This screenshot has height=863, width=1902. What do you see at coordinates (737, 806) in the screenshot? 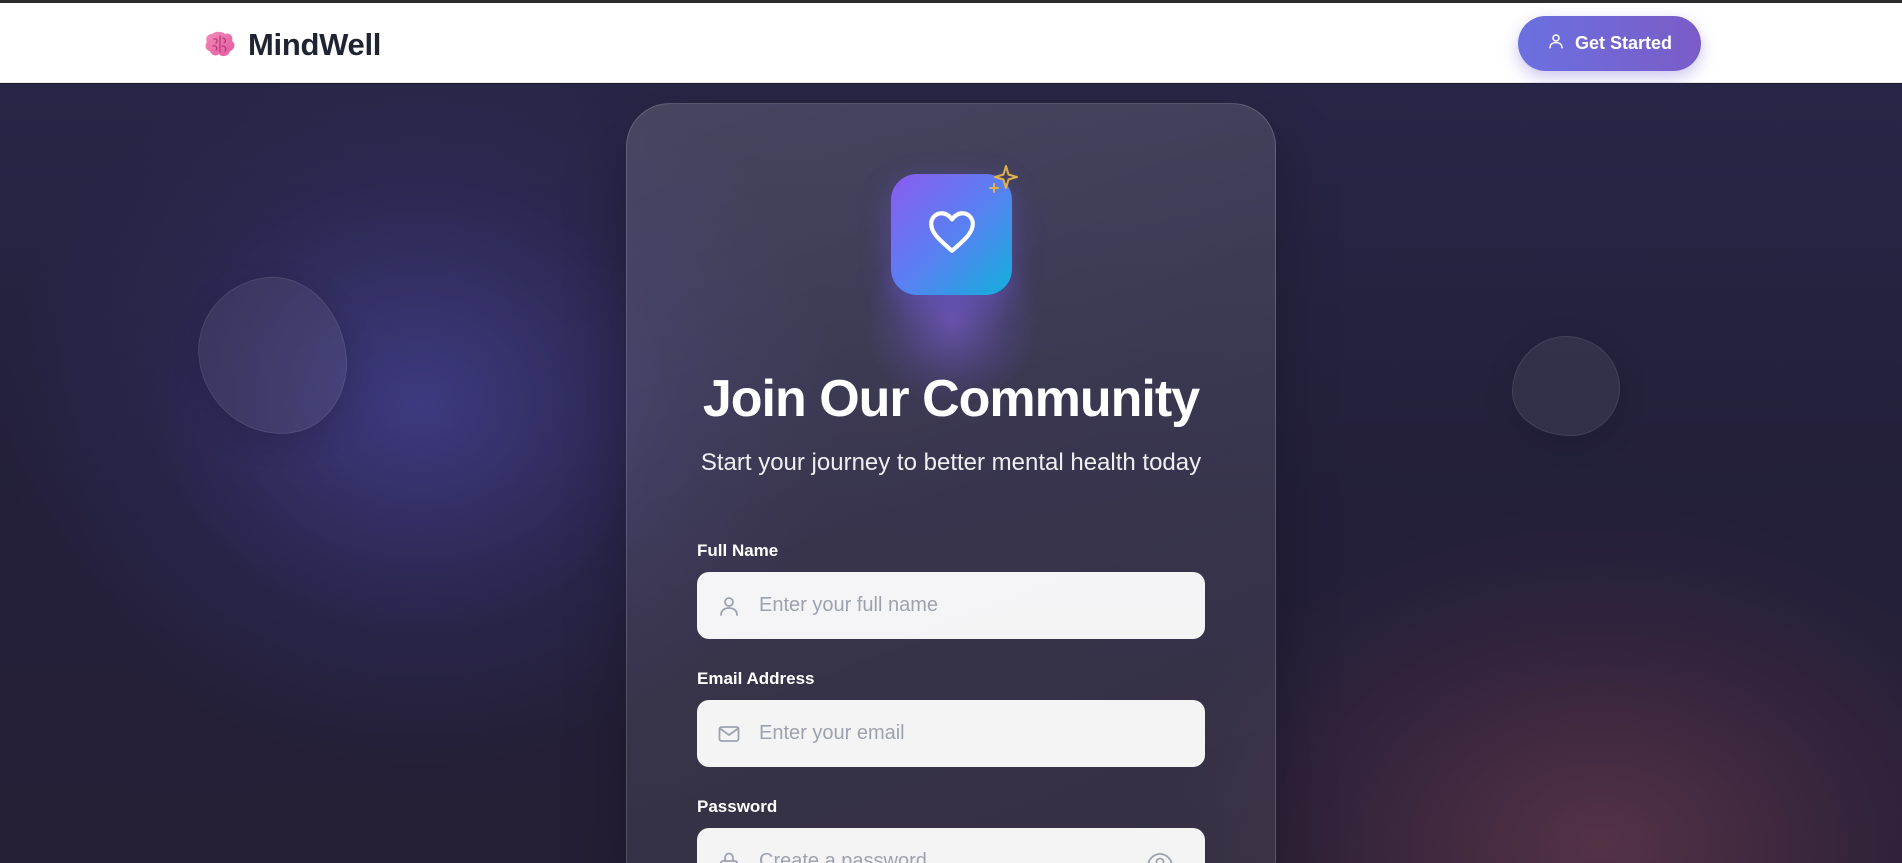
I see `password-label: Password` at bounding box center [737, 806].